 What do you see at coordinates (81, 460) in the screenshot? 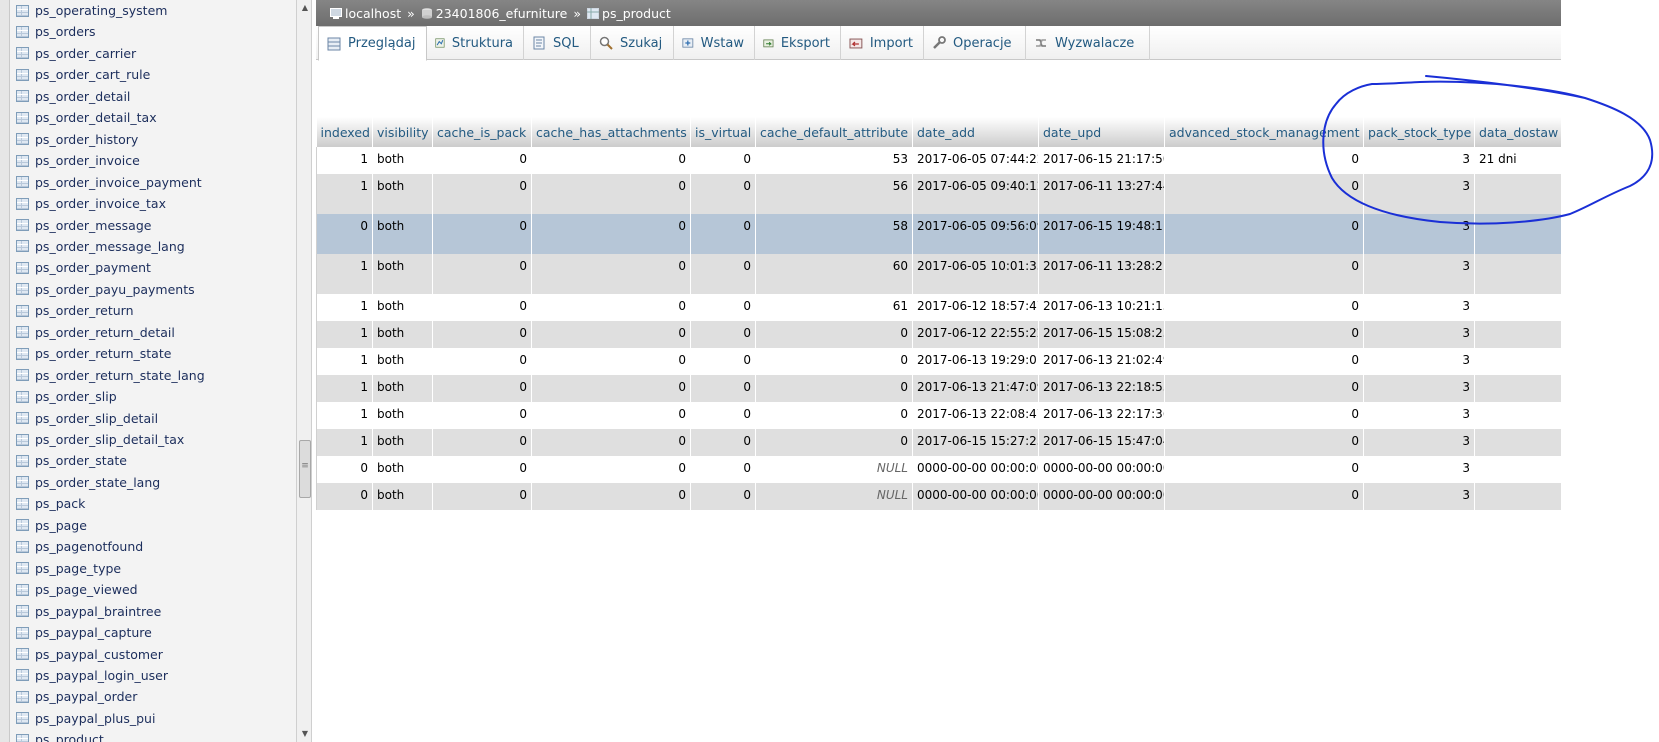
I see `sidebar-item-label: ps_order_state` at bounding box center [81, 460].